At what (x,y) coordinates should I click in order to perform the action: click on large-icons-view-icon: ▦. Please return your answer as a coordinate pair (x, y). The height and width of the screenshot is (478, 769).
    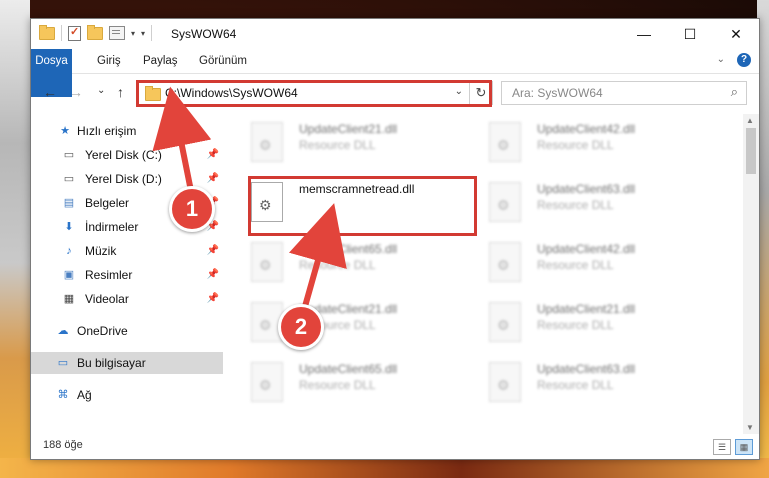
    Looking at the image, I should click on (744, 447).